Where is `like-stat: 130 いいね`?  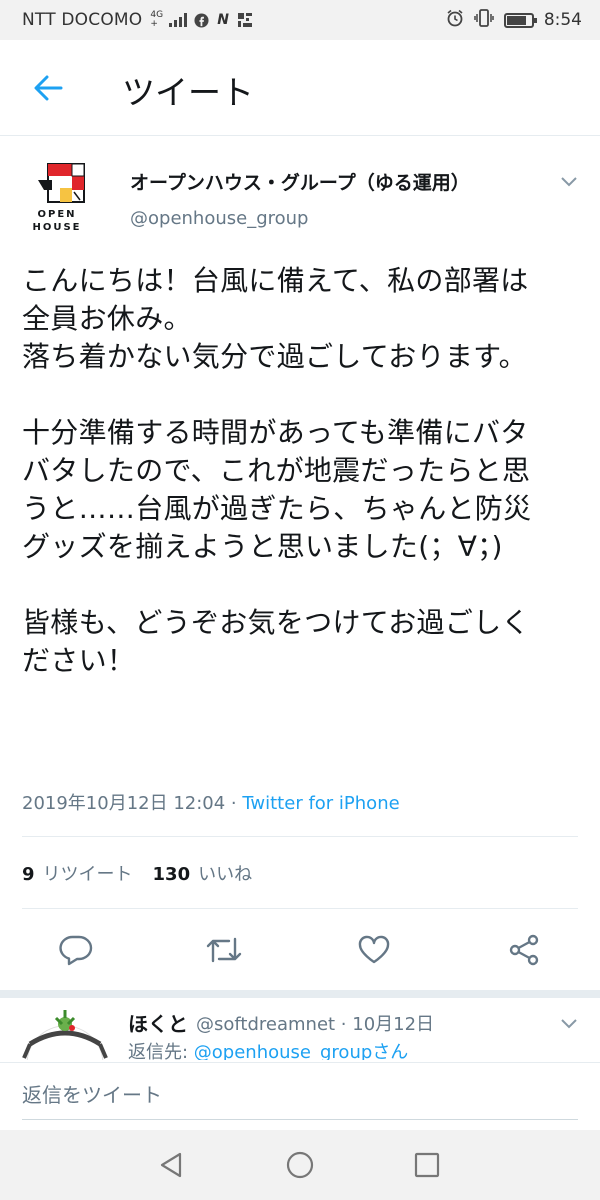
like-stat: 130 いいね is located at coordinates (203, 873).